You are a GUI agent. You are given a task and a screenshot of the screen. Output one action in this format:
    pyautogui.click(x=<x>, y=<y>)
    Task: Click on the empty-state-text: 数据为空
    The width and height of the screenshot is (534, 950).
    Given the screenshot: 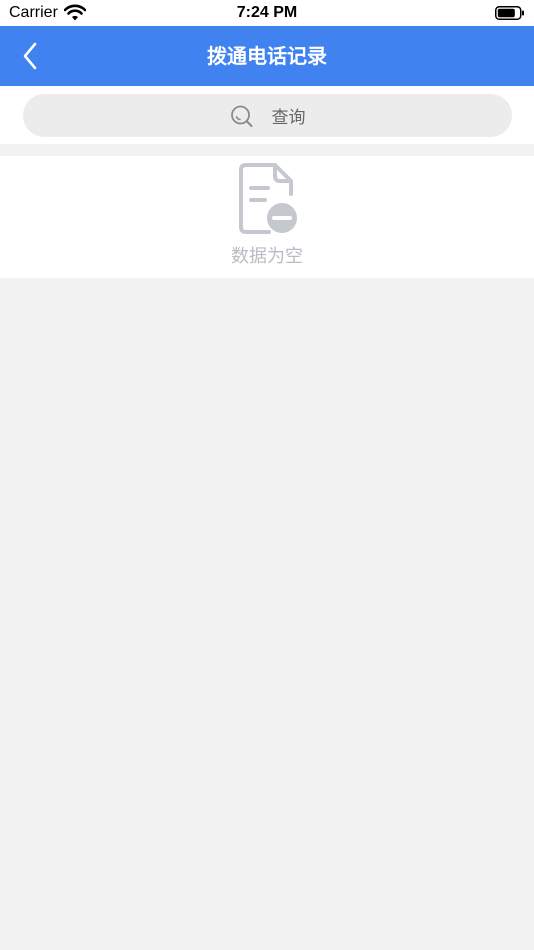 What is the action you would take?
    pyautogui.click(x=267, y=256)
    